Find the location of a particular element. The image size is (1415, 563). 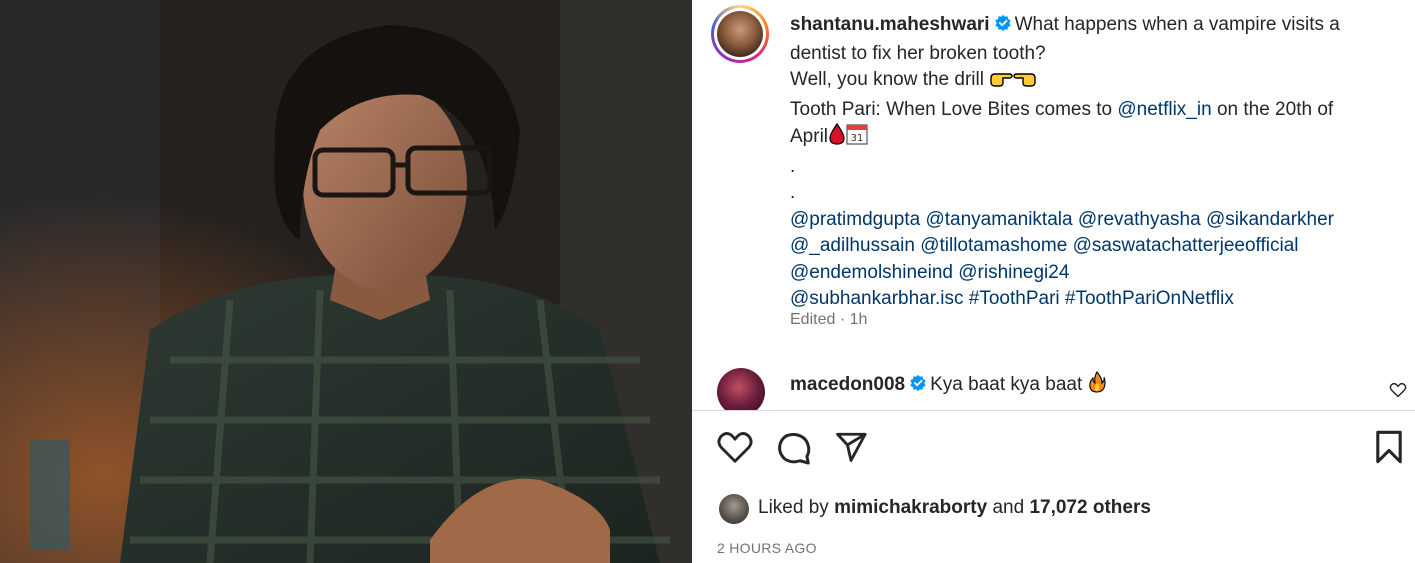

caption-line-1: What happens when a vampire visits a is located at coordinates (1177, 24).